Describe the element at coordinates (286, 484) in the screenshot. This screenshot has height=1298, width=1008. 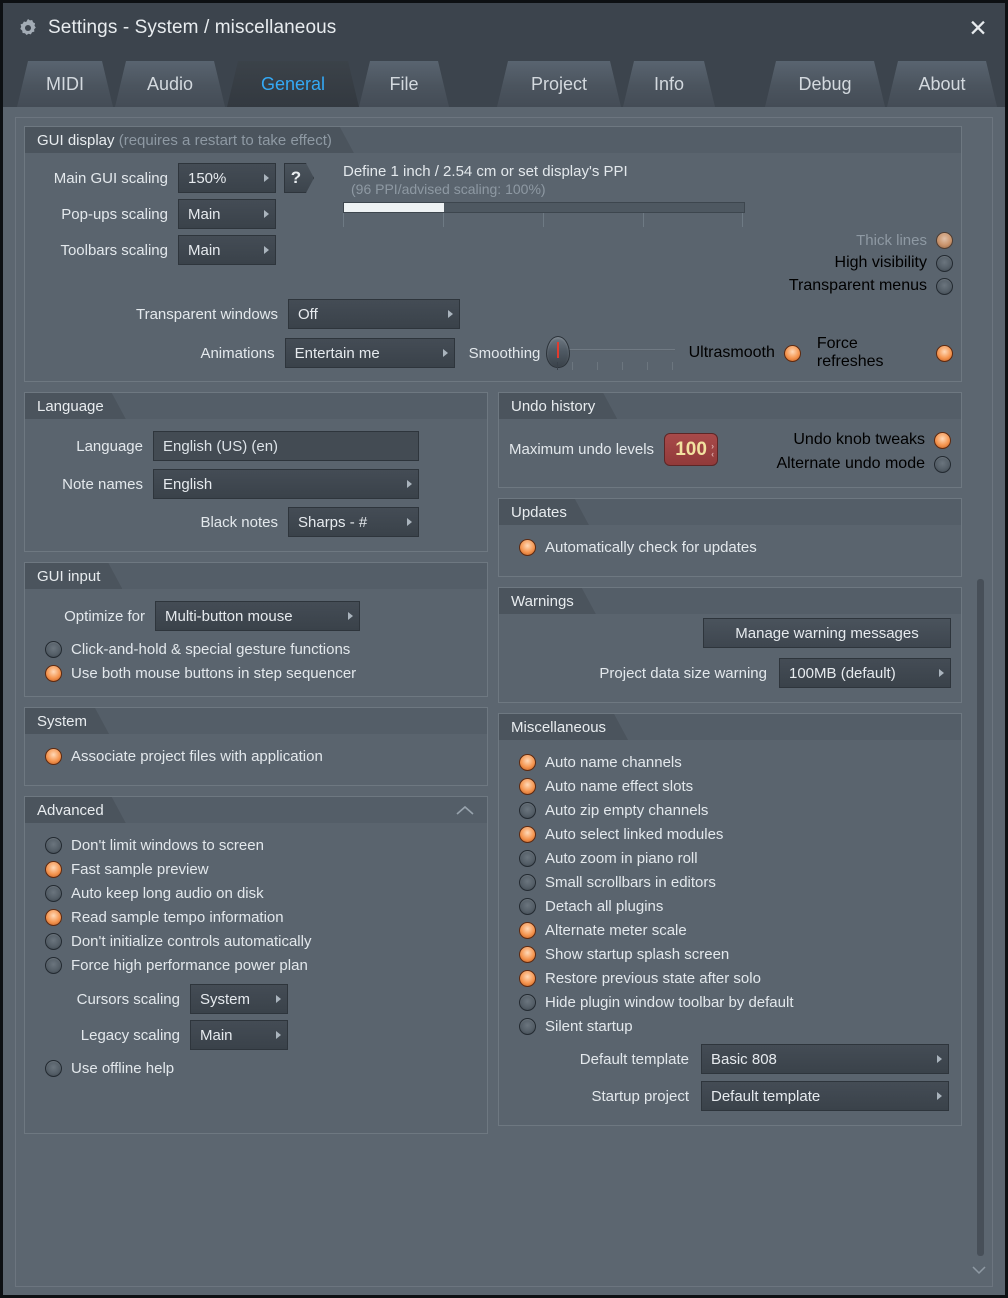
I see `note-names-combo: English` at that location.